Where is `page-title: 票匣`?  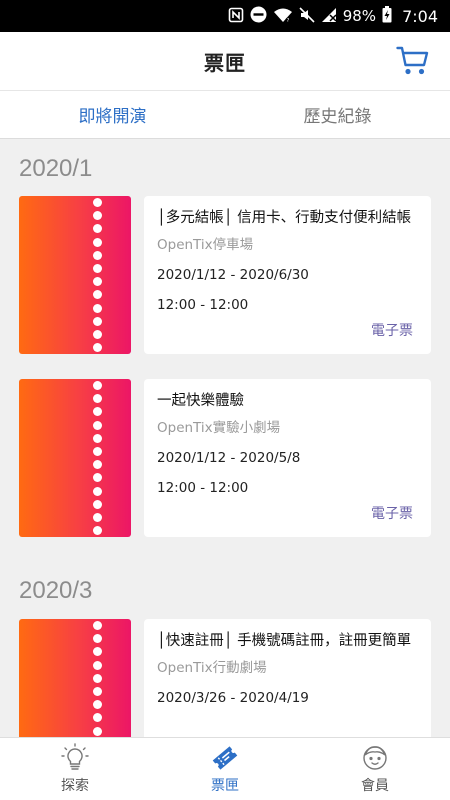 page-title: 票匣 is located at coordinates (225, 62).